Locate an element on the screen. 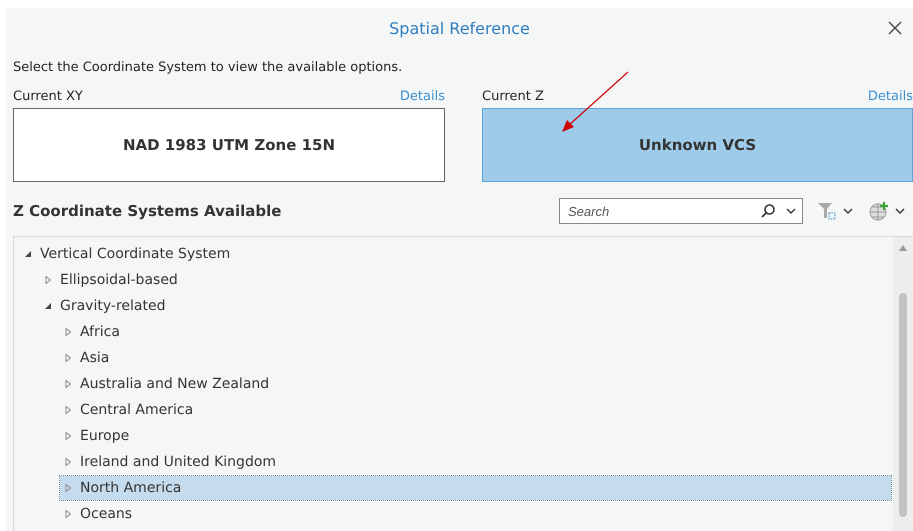  window-title: Spatial Reference is located at coordinates (459, 28).